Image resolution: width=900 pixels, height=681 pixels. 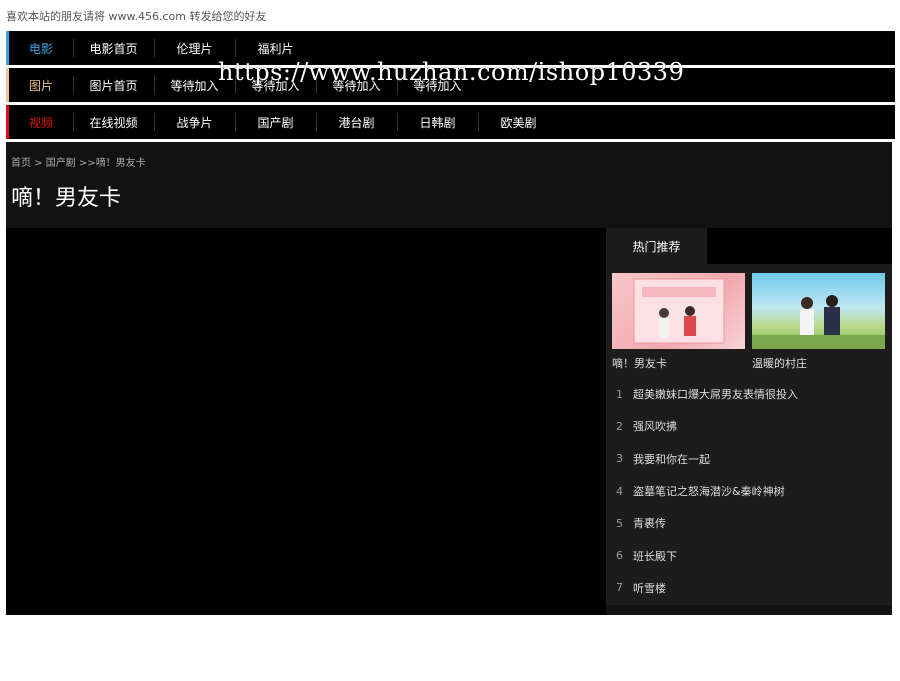 I want to click on breadcrumb-current: 嘀！男友卡, so click(x=120, y=163).